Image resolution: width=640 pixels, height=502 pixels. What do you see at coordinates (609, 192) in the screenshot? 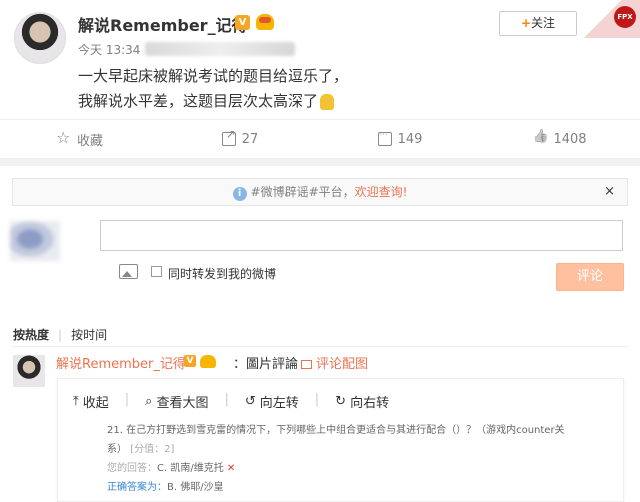
I see `close-icon: ×` at bounding box center [609, 192].